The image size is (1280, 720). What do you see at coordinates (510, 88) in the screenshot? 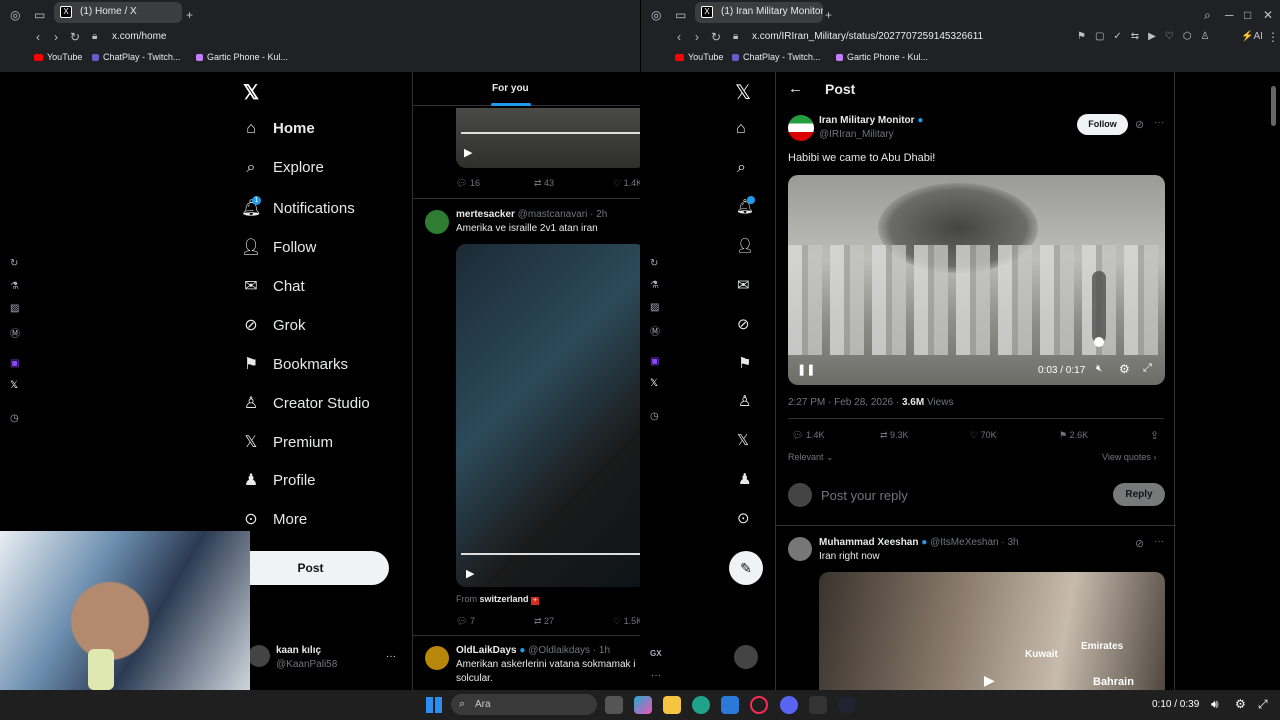
I see `tab-for-you: For you` at bounding box center [510, 88].